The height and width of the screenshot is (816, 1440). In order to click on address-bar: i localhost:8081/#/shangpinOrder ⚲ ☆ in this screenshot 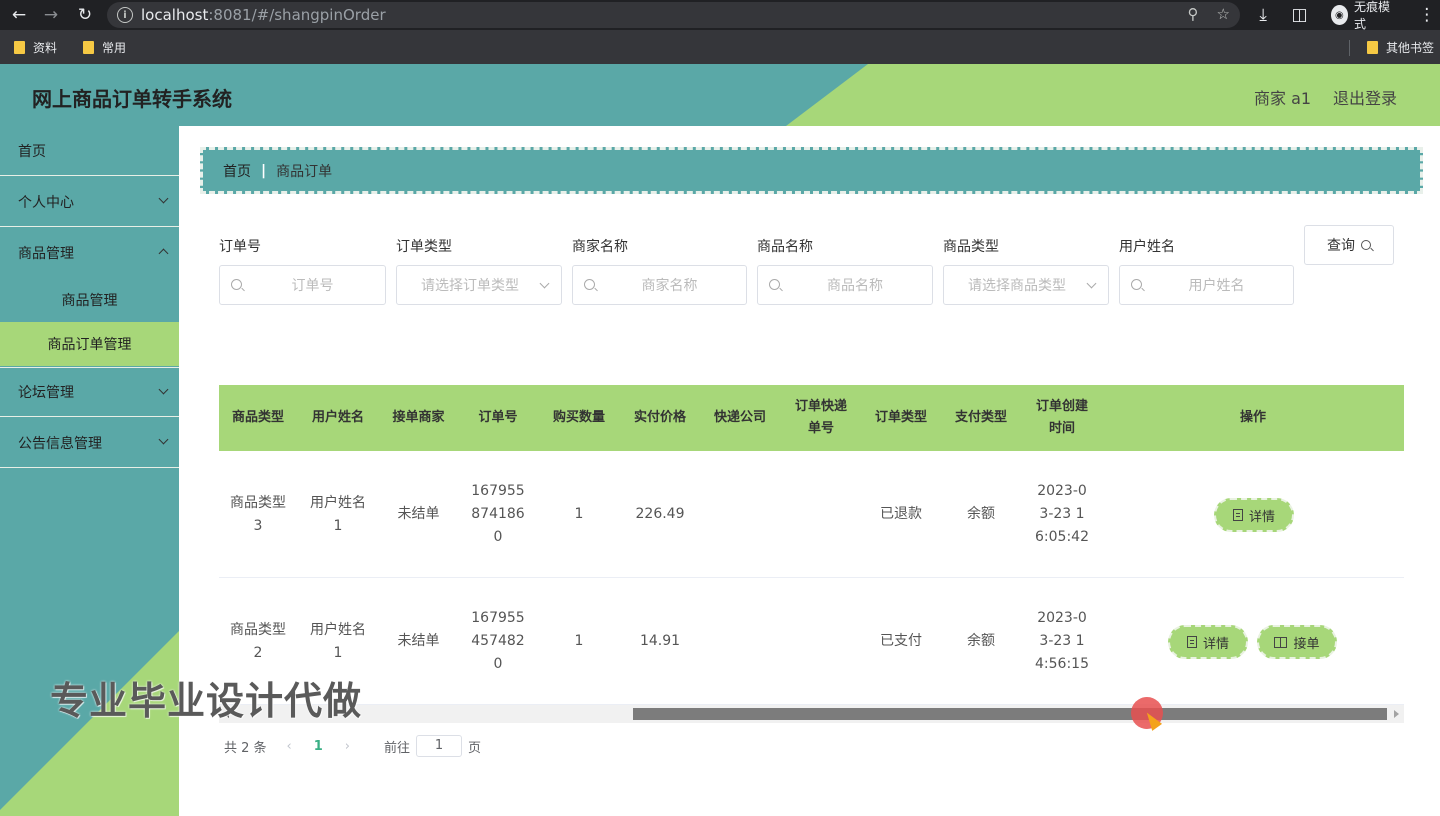, I will do `click(673, 15)`.